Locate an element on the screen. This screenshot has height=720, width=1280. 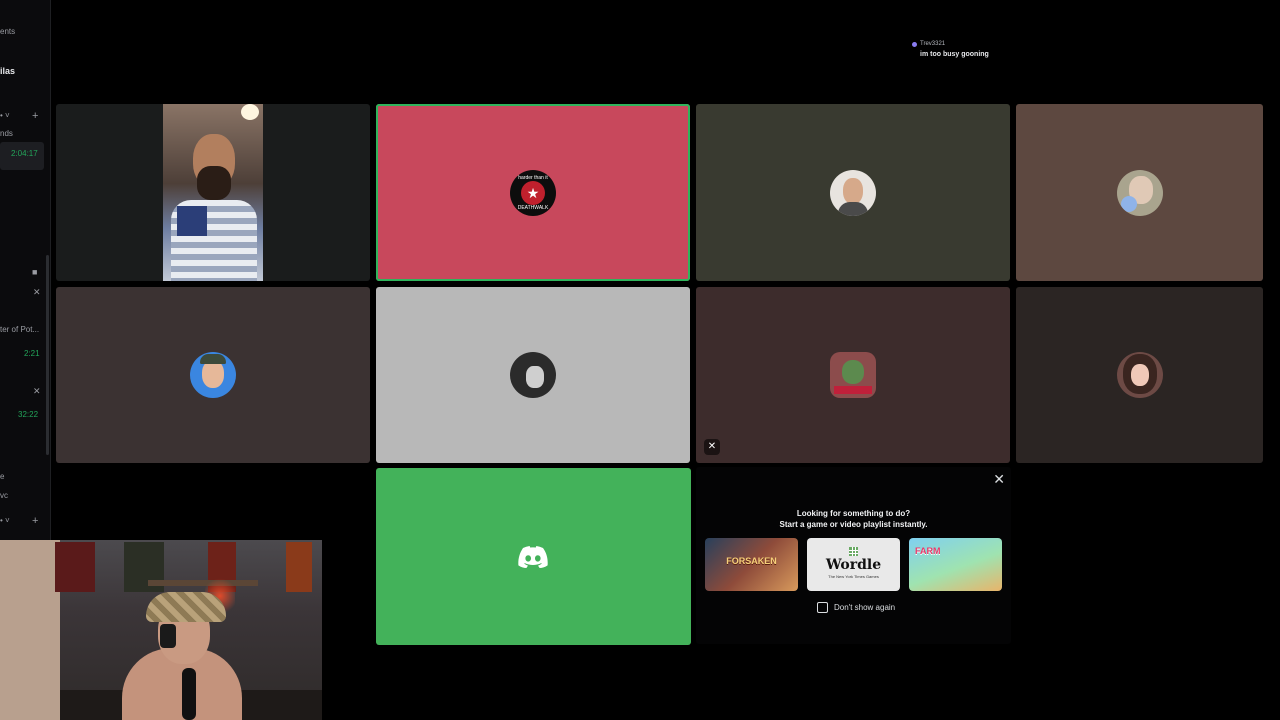
game-card-forsaken: FORSAKEN is located at coordinates (751, 564).